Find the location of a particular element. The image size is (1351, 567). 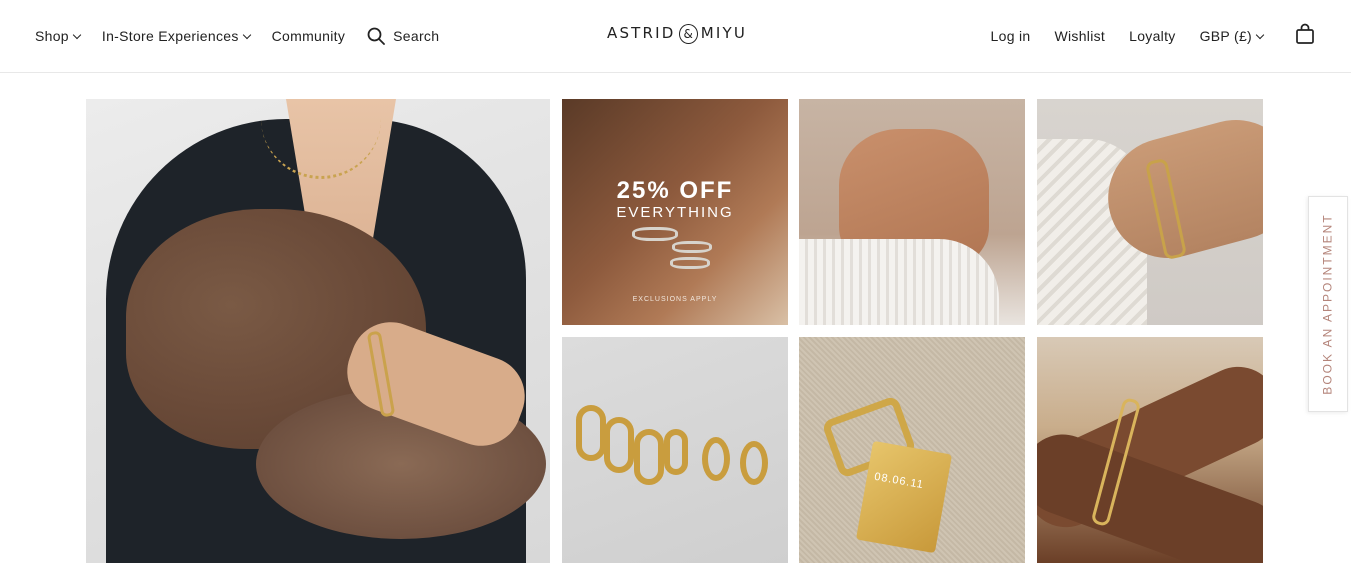

shopping-bag-icon is located at coordinates (1305, 33).